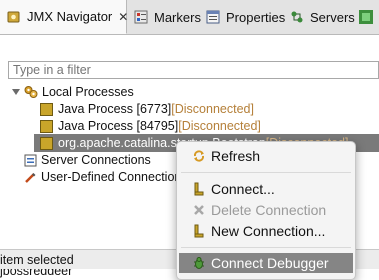  What do you see at coordinates (199, 189) in the screenshot?
I see `connect-icon` at bounding box center [199, 189].